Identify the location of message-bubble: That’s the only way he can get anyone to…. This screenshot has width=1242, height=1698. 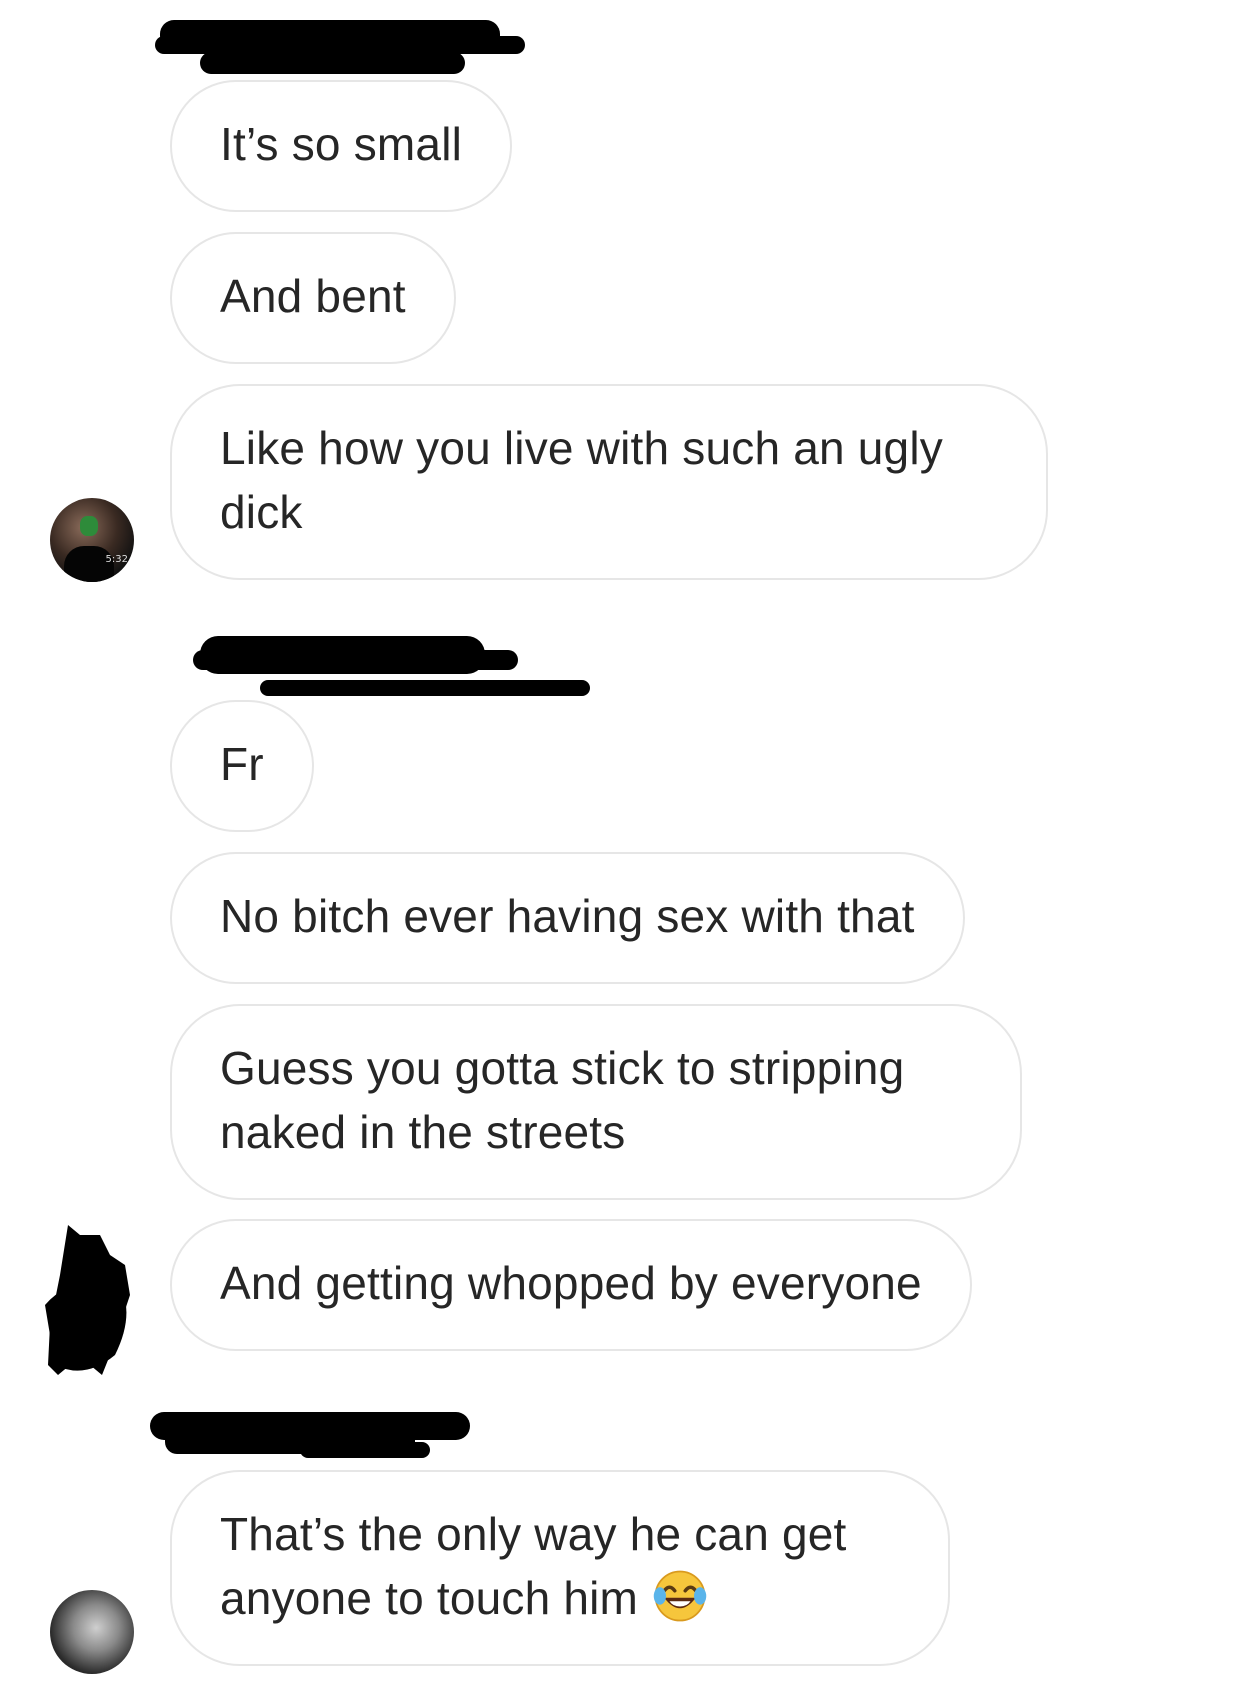
(560, 1568).